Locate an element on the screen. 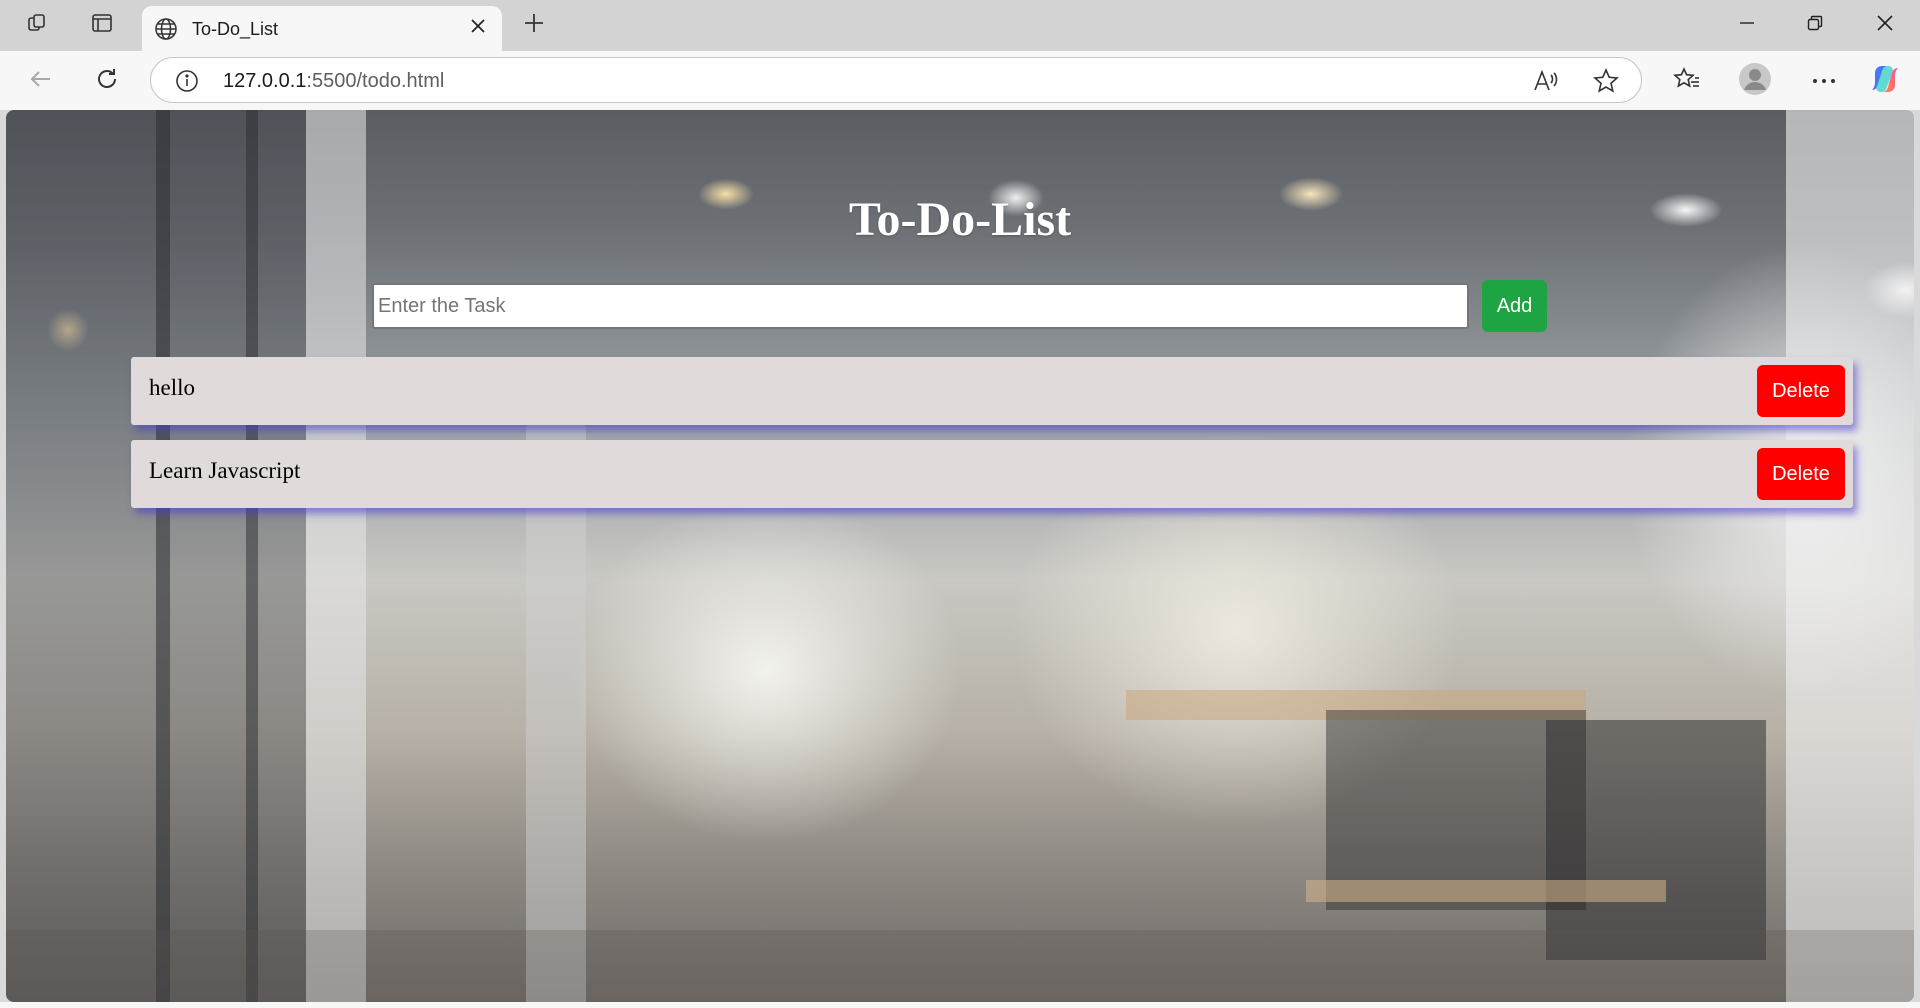  copilot-icon is located at coordinates (1885, 81).